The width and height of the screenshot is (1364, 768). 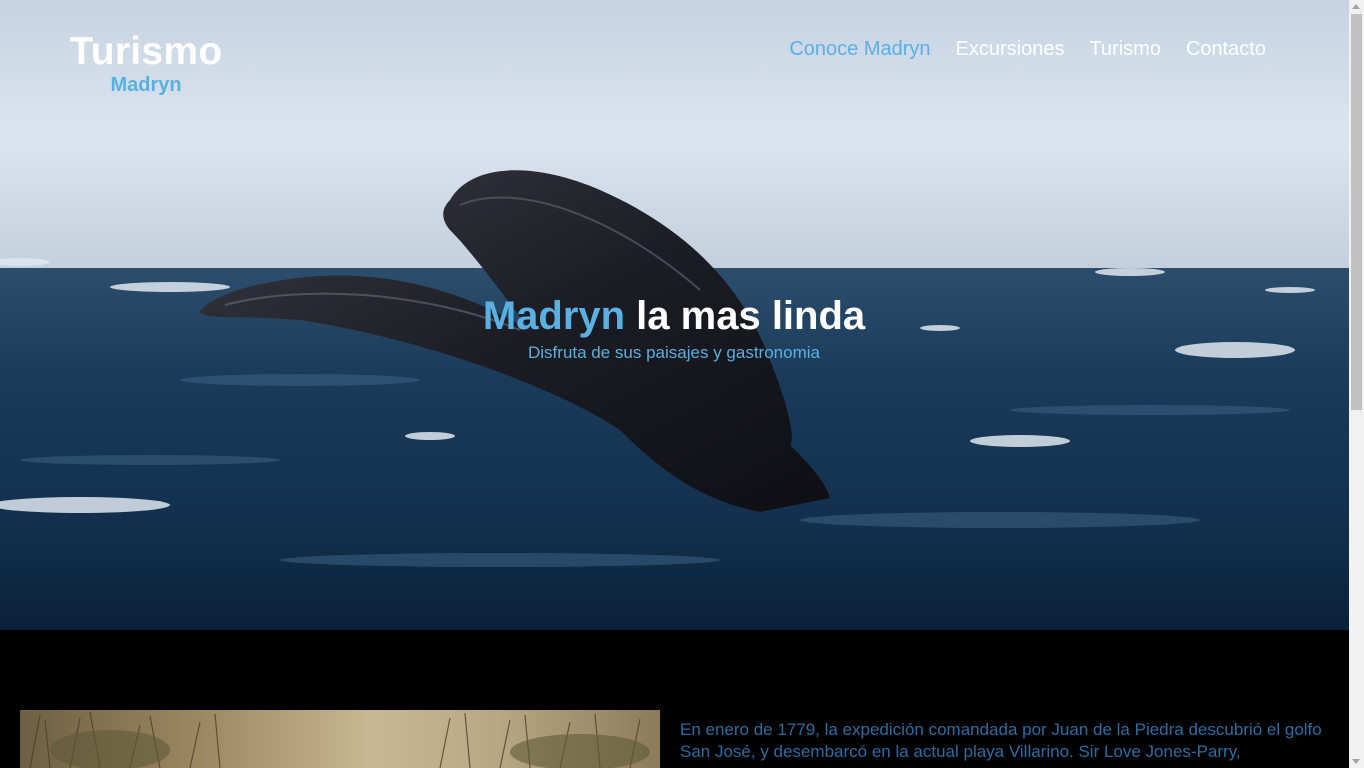 What do you see at coordinates (1356, 761) in the screenshot?
I see `scroll-down-arrow-icon` at bounding box center [1356, 761].